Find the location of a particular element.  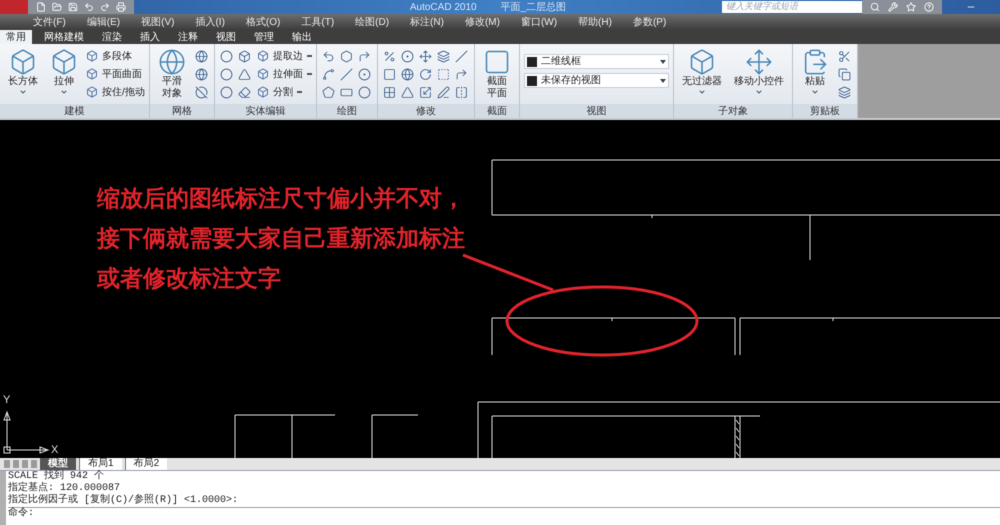

caret-icon is located at coordinates (814, 92).